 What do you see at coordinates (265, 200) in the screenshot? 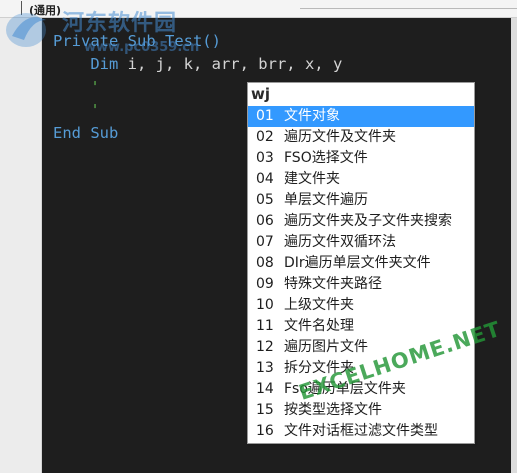
I see `autocomplete-item-number: 05` at bounding box center [265, 200].